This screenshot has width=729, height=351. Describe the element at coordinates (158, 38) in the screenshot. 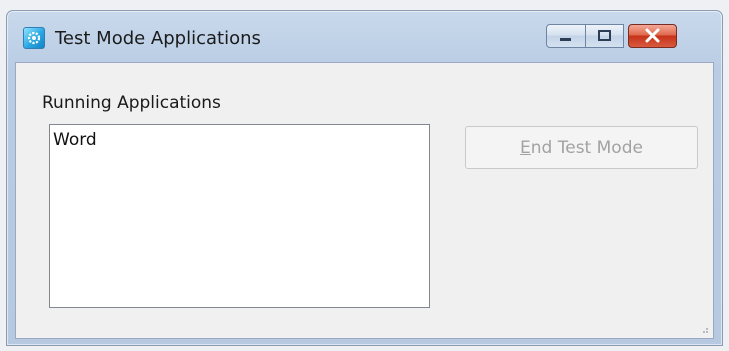

I see `window-title: Test Mode Applications` at that location.